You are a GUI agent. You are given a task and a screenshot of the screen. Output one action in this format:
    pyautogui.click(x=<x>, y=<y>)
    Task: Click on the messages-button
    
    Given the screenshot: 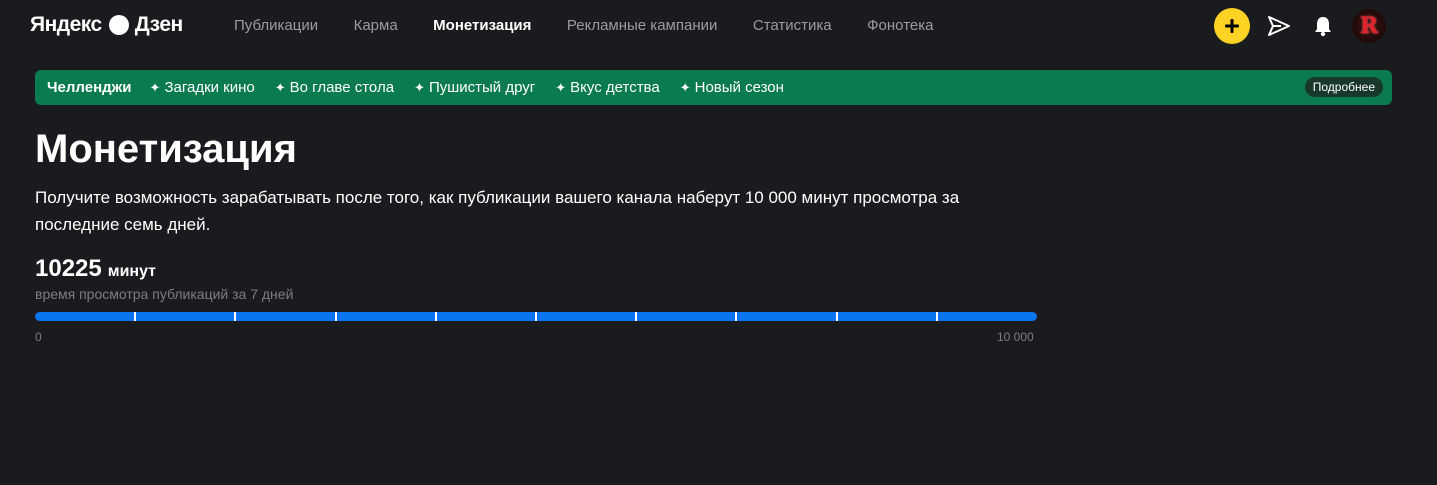 What is the action you would take?
    pyautogui.click(x=1279, y=26)
    